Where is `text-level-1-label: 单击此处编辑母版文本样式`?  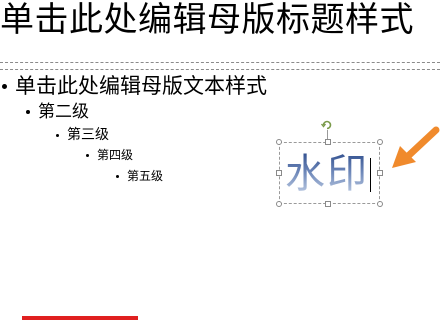 text-level-1-label: 单击此处编辑母版文本样式 is located at coordinates (141, 86).